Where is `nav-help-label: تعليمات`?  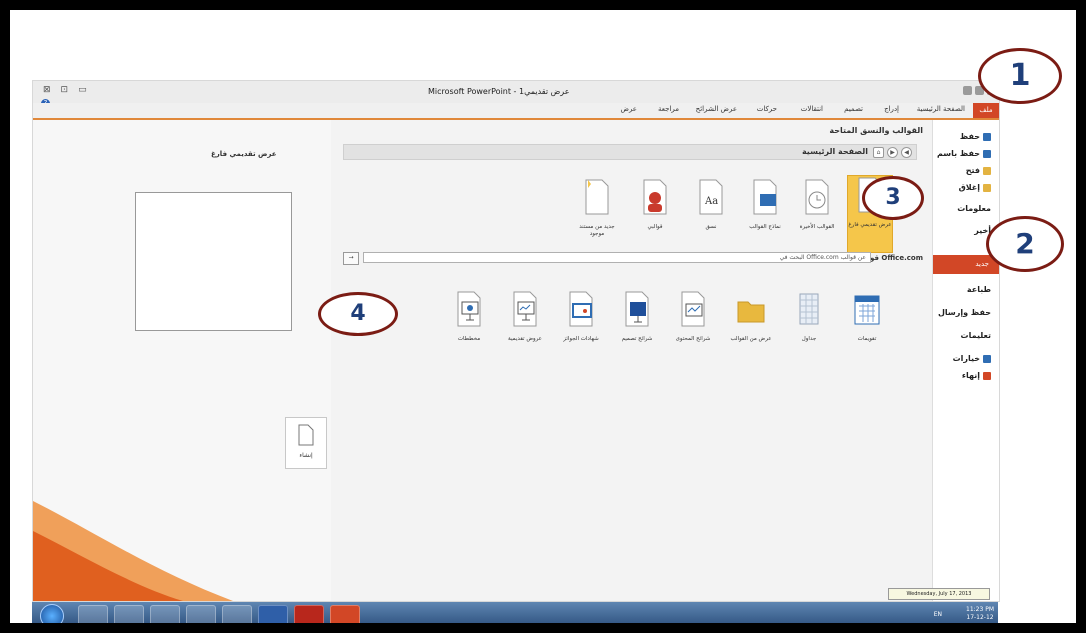 nav-help-label: تعليمات is located at coordinates (975, 335).